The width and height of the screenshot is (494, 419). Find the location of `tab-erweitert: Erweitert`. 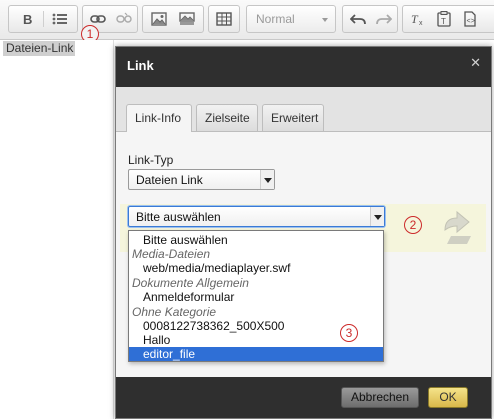

tab-erweitert: Erweitert is located at coordinates (293, 117).